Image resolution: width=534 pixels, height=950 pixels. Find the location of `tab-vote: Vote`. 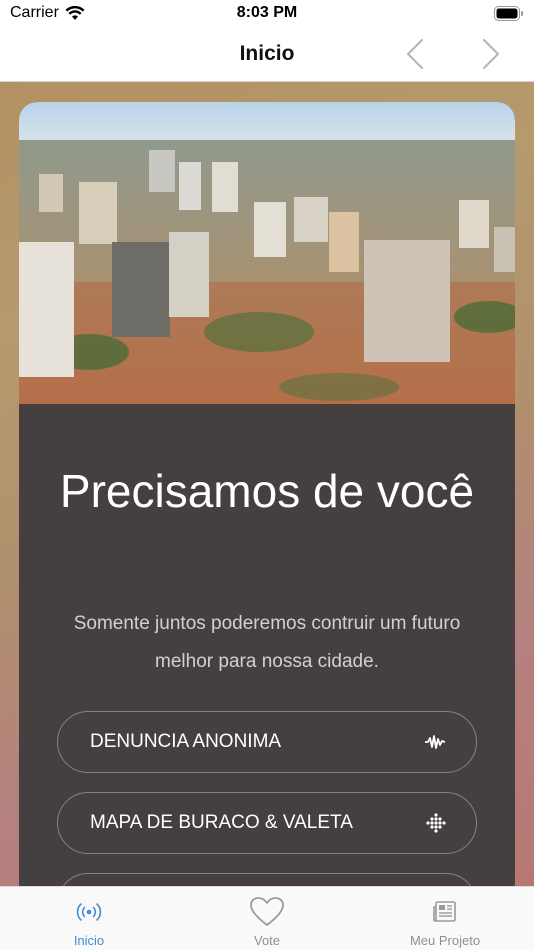

tab-vote: Vote is located at coordinates (267, 918).